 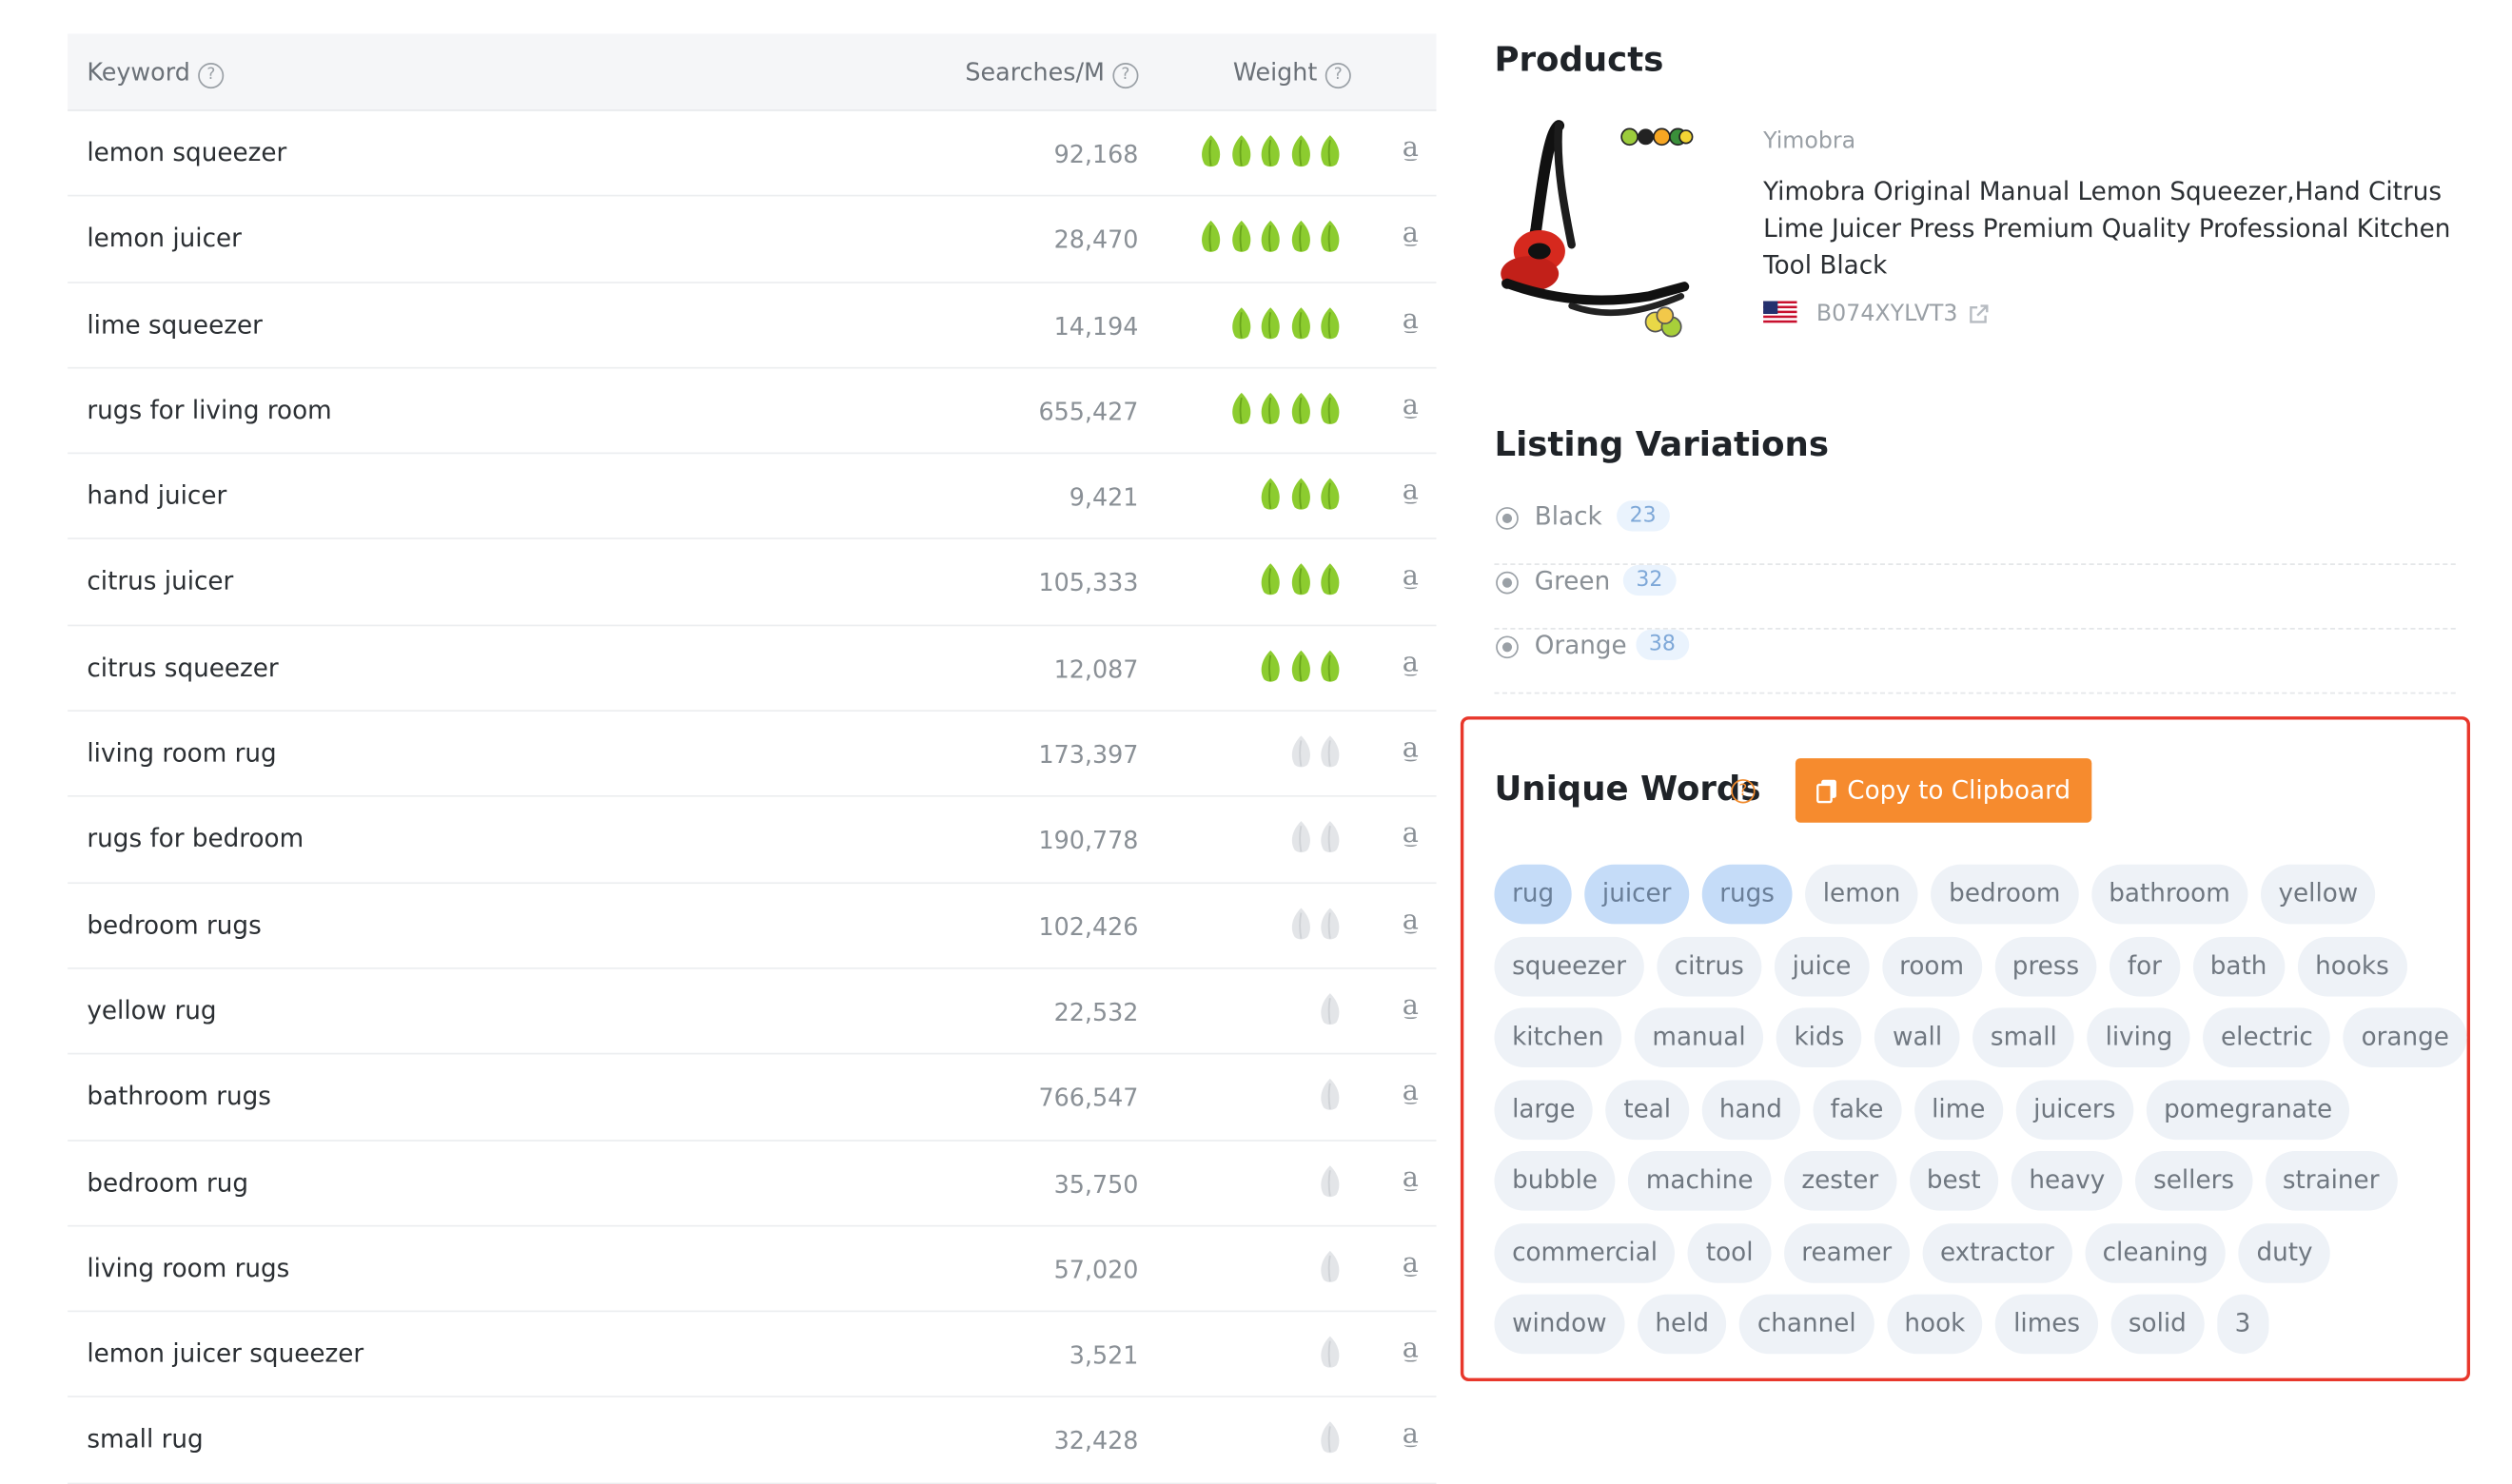 What do you see at coordinates (752, 926) in the screenshot?
I see `table-row: bedroom rugs 102,426 a` at bounding box center [752, 926].